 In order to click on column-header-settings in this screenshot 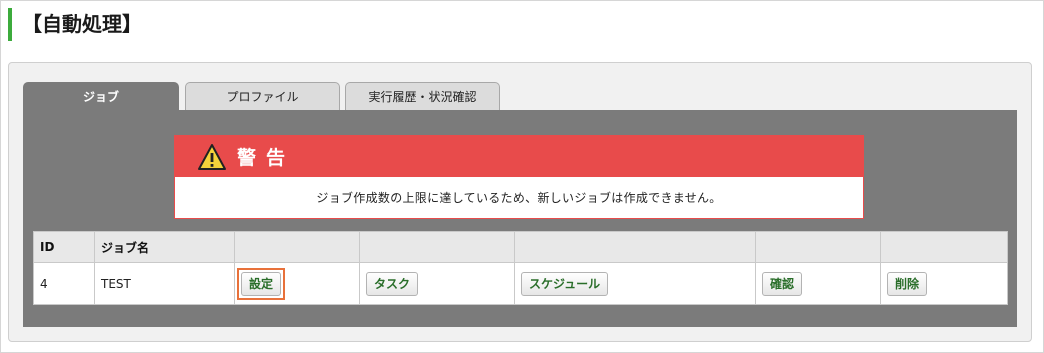, I will do `click(297, 247)`.